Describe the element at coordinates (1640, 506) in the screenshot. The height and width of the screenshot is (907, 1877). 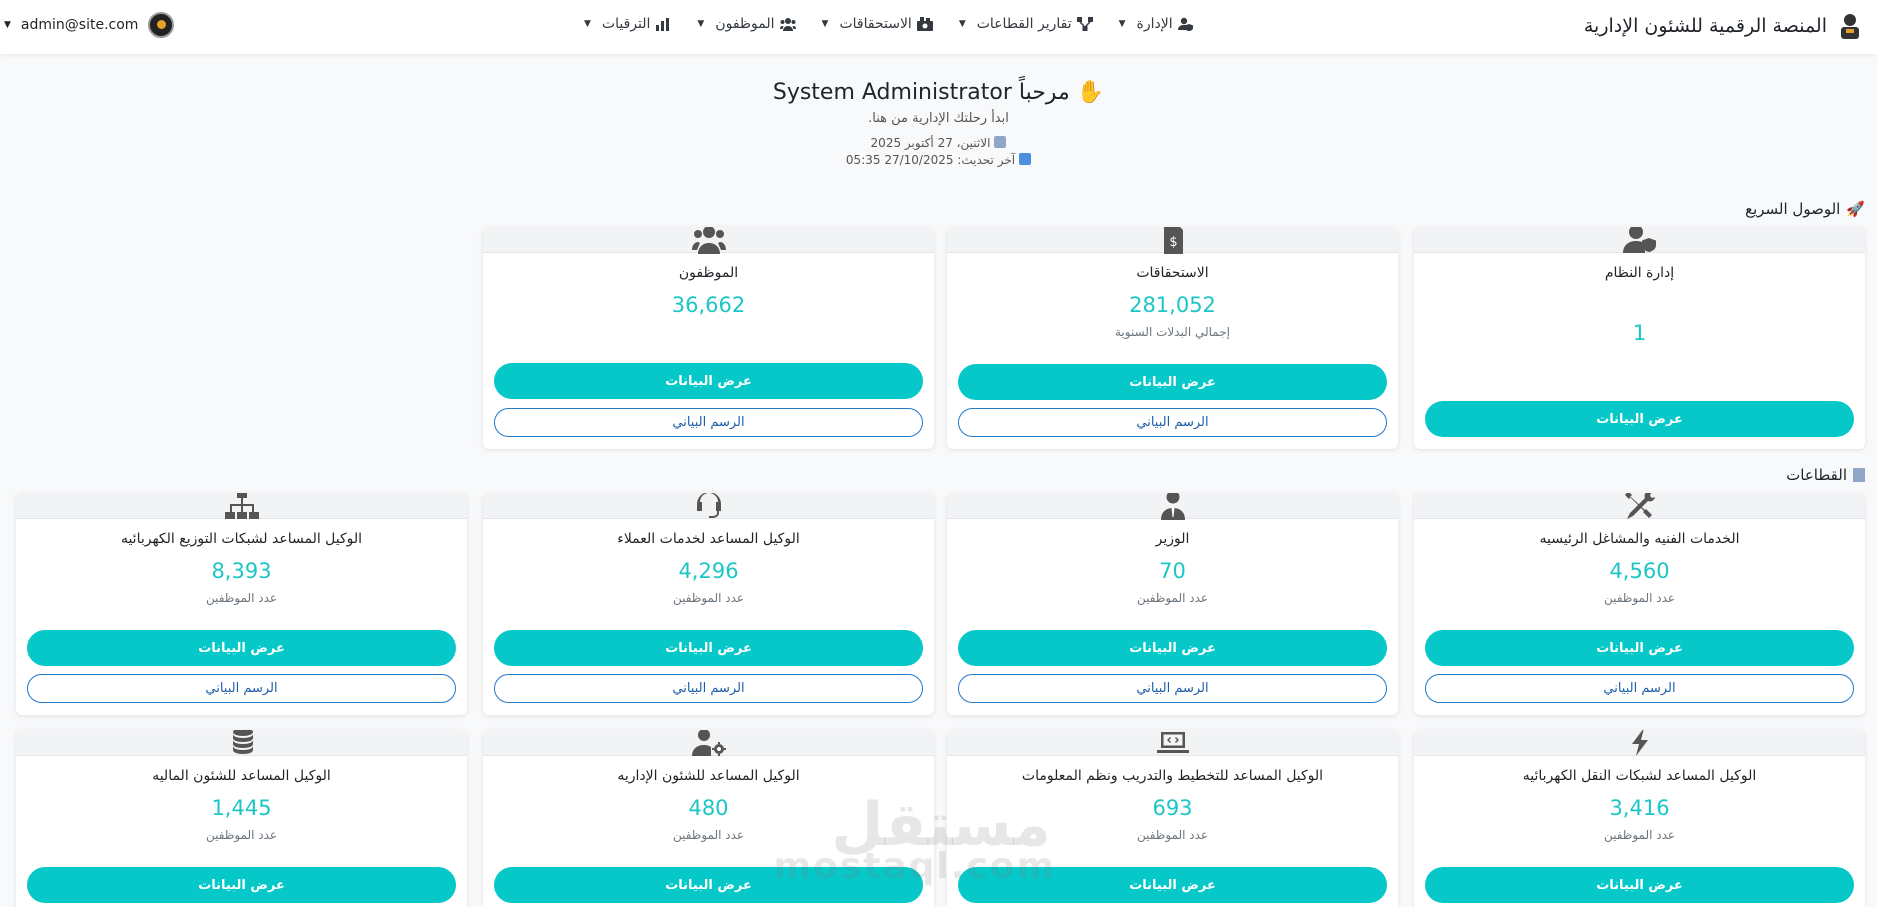
I see `tools-icon` at that location.